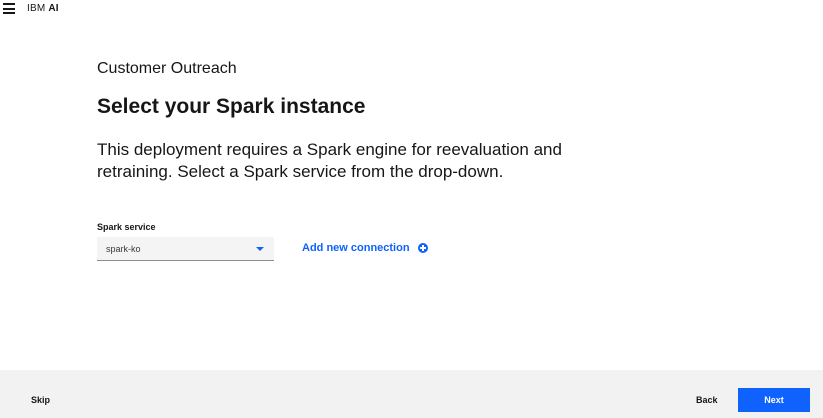 This screenshot has height=418, width=823. I want to click on next-button: Next, so click(774, 400).